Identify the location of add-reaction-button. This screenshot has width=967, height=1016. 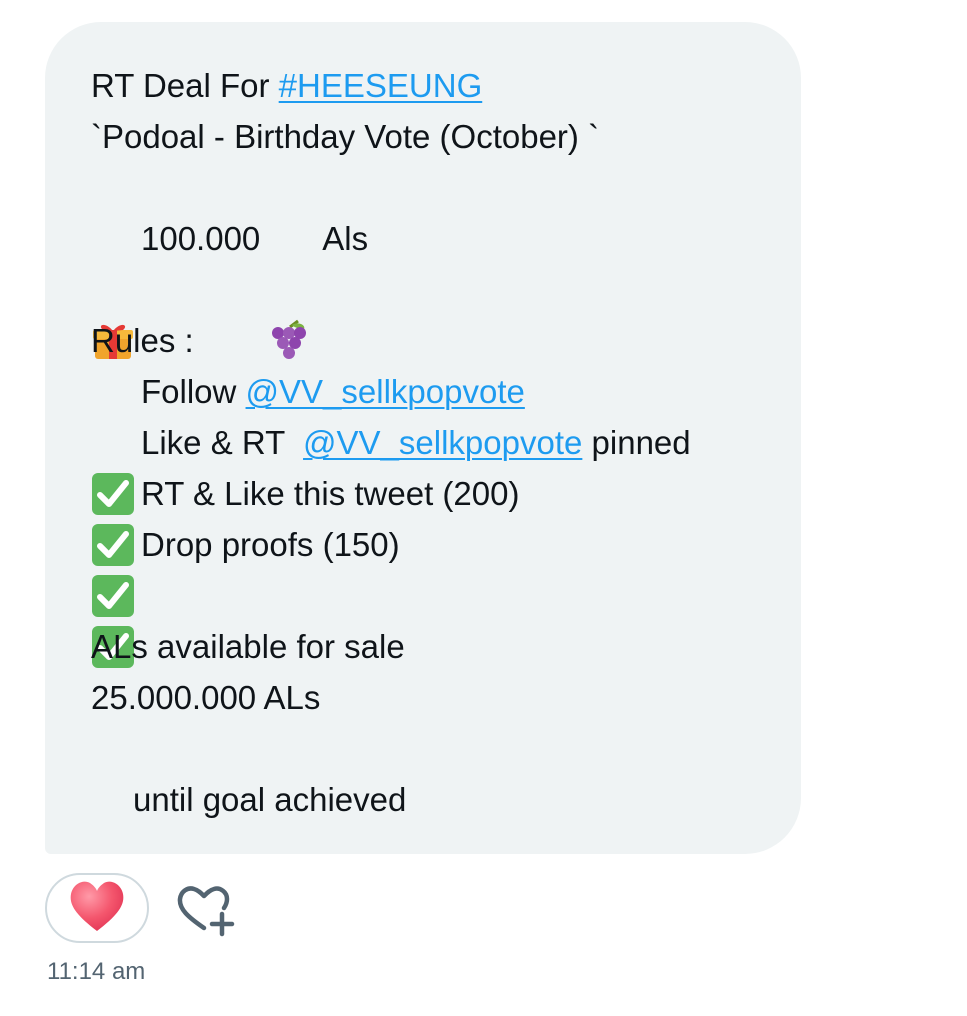
(208, 911).